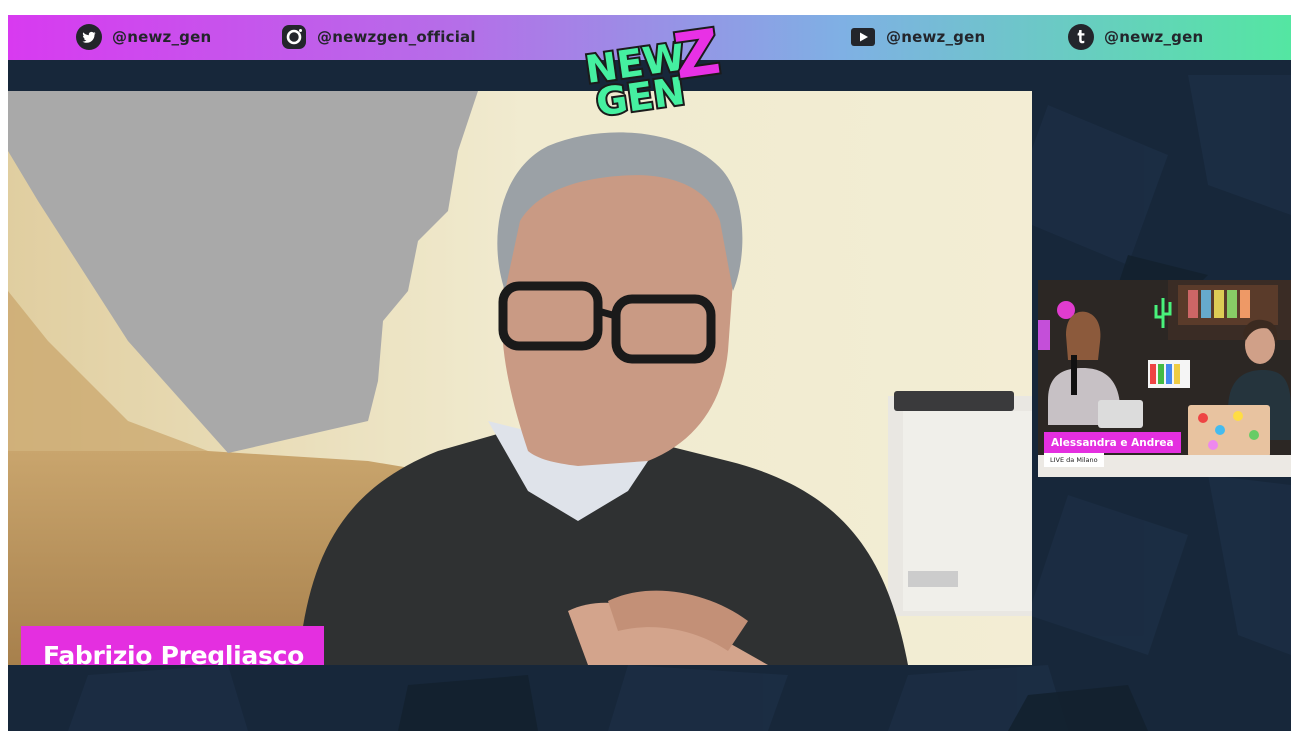 Image resolution: width=1291 pixels, height=731 pixels. What do you see at coordinates (936, 37) in the screenshot?
I see `youtube-handle: @newz_gen` at bounding box center [936, 37].